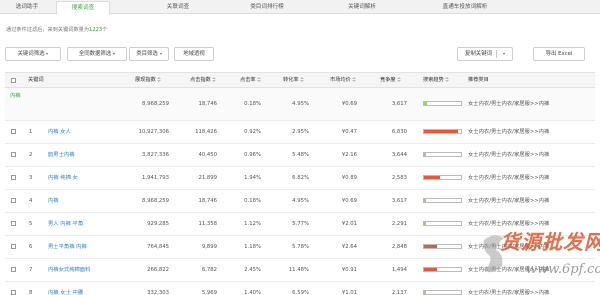 The height and width of the screenshot is (295, 600). What do you see at coordinates (399, 224) in the screenshot?
I see `cell-competition: 2,291` at bounding box center [399, 224].